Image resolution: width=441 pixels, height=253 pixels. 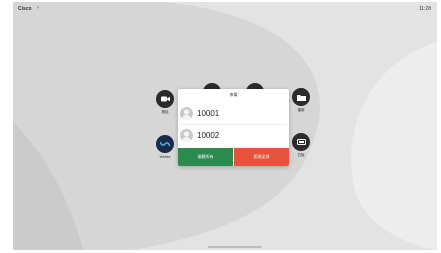 I want to click on caller-number: 10002, so click(x=208, y=135).